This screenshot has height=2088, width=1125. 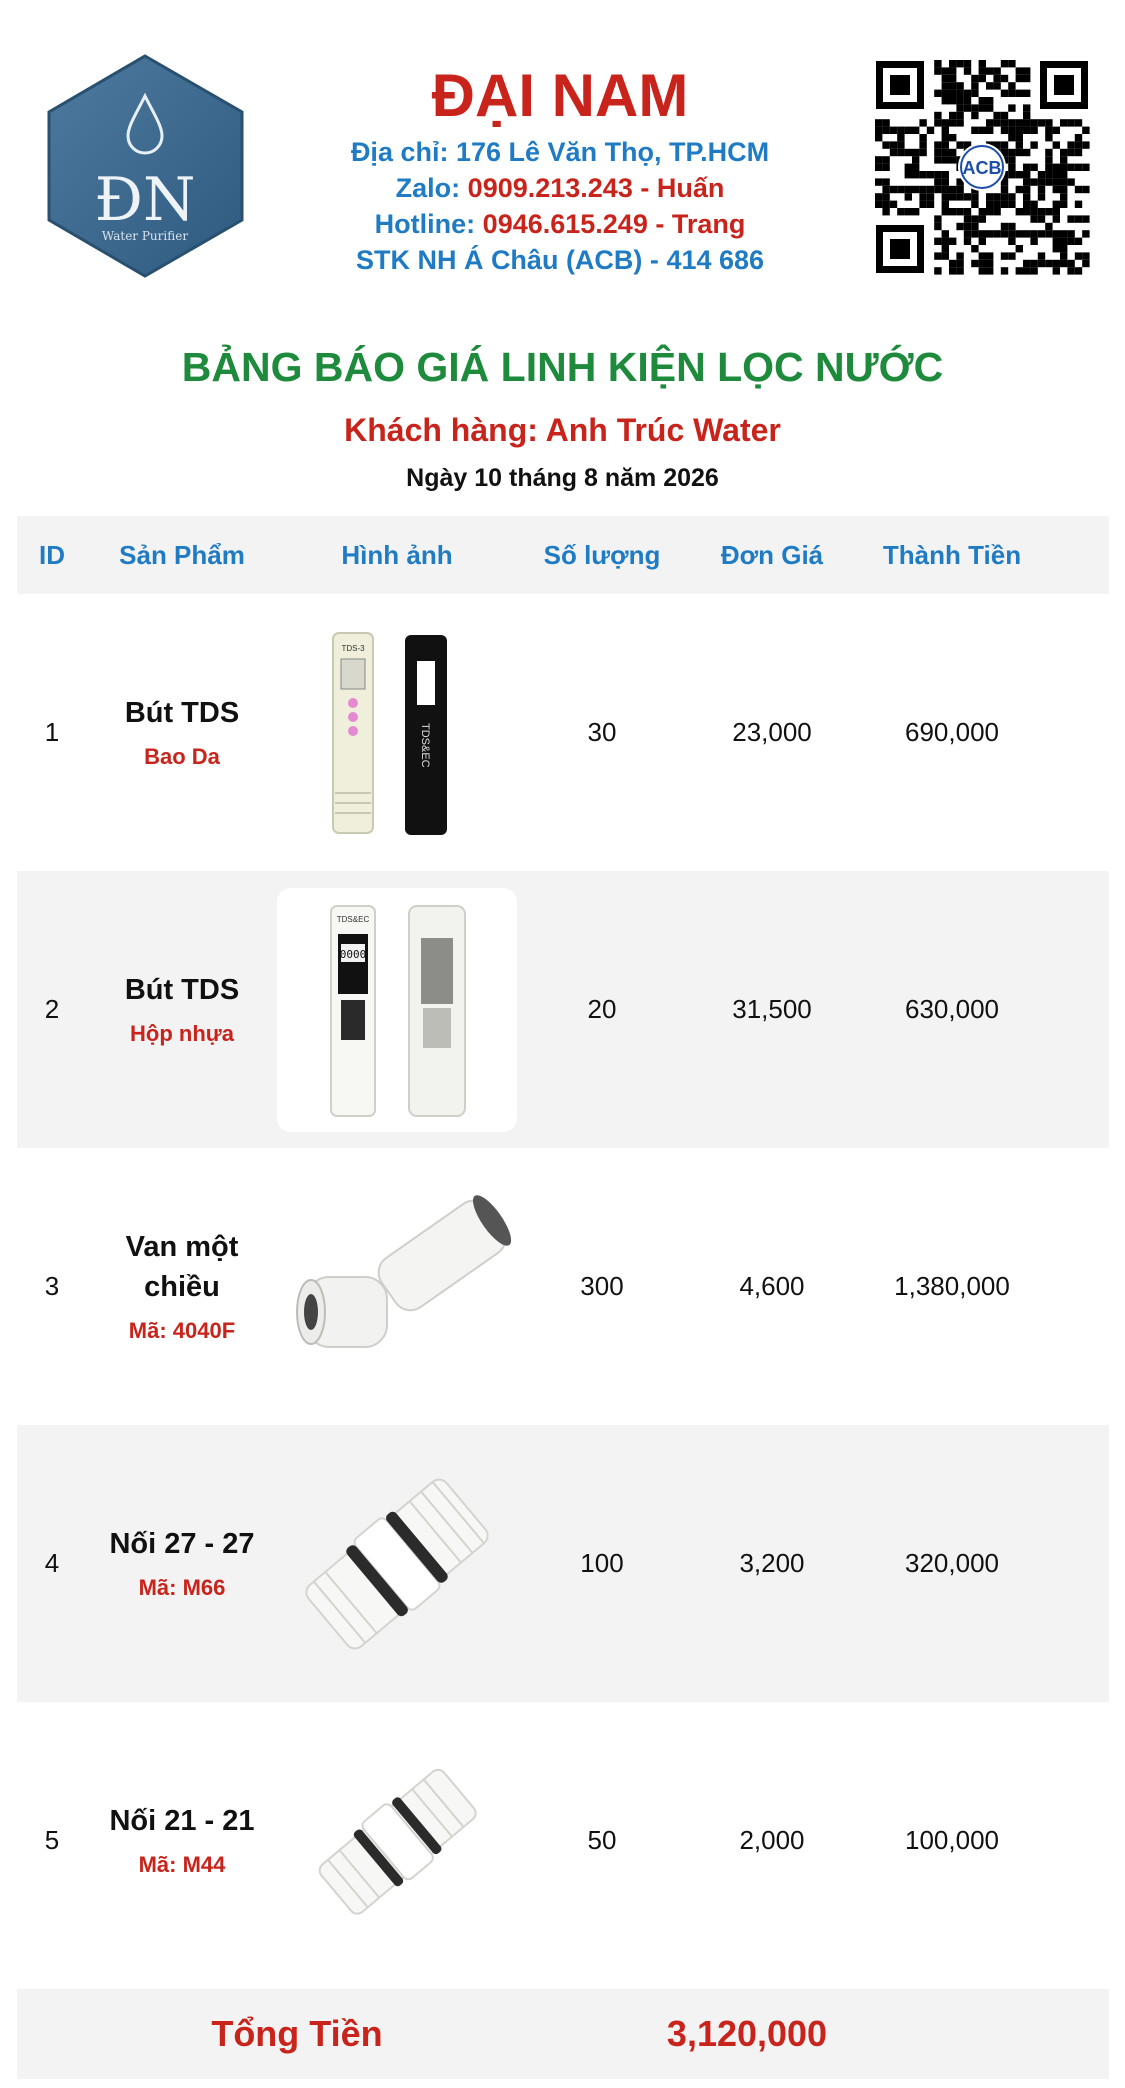 I want to click on product-name: Nối 21 - 21, so click(x=182, y=1820).